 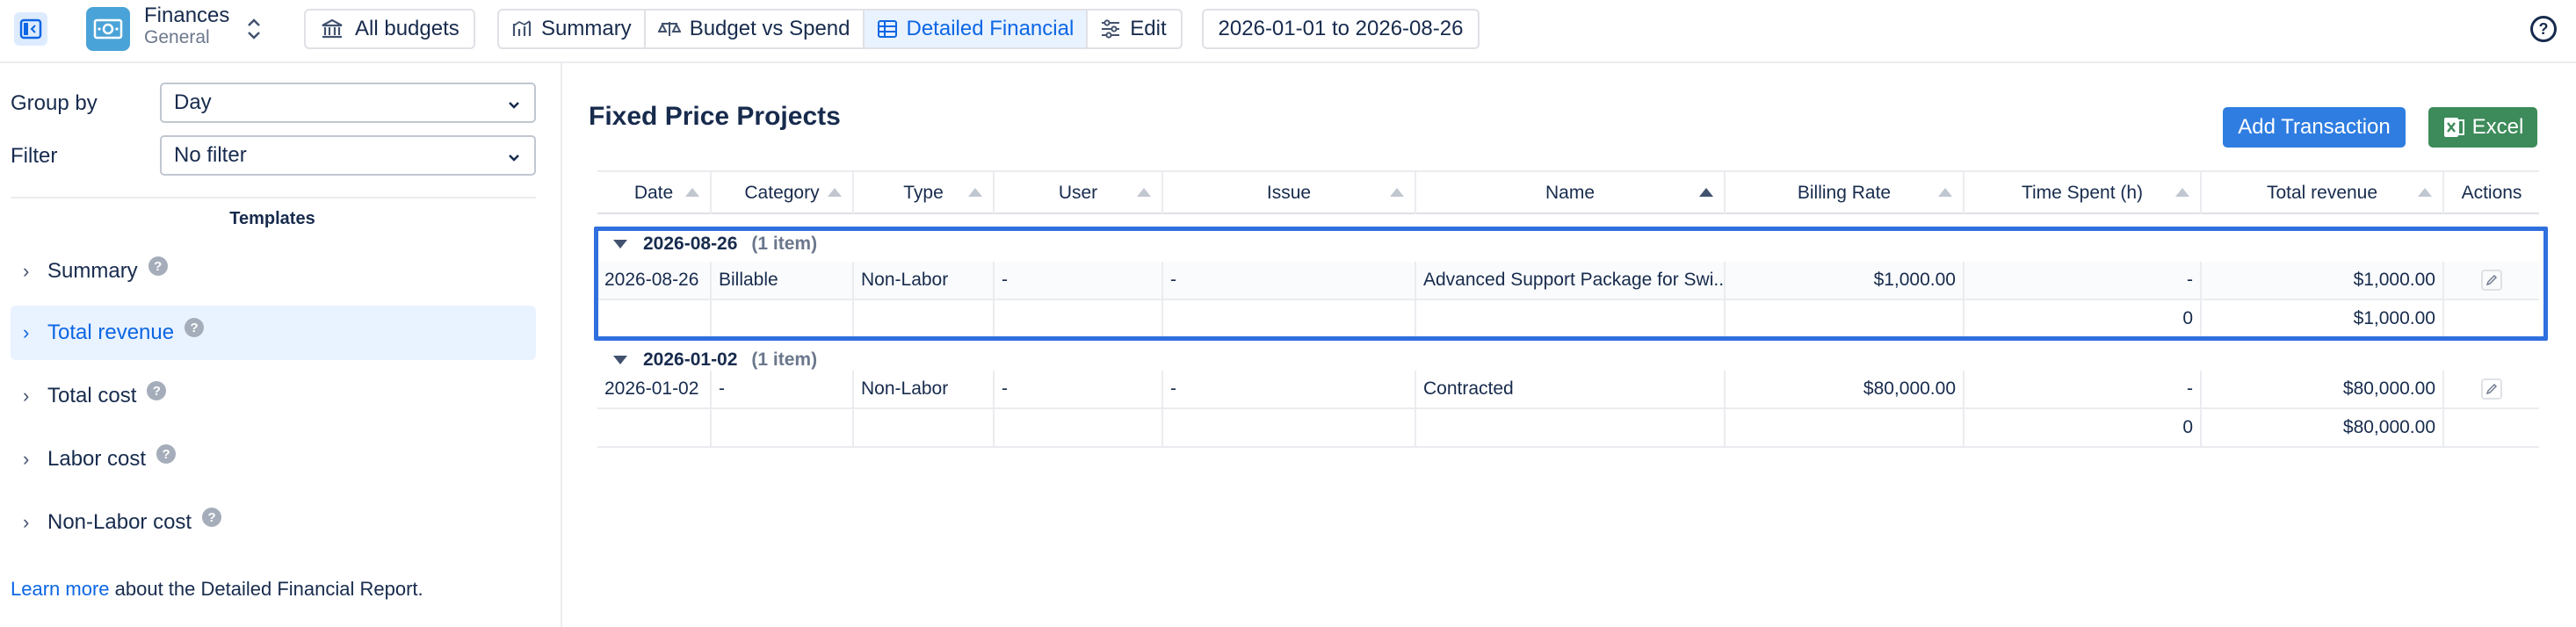 I want to click on excel-label: Excel, so click(x=2497, y=127).